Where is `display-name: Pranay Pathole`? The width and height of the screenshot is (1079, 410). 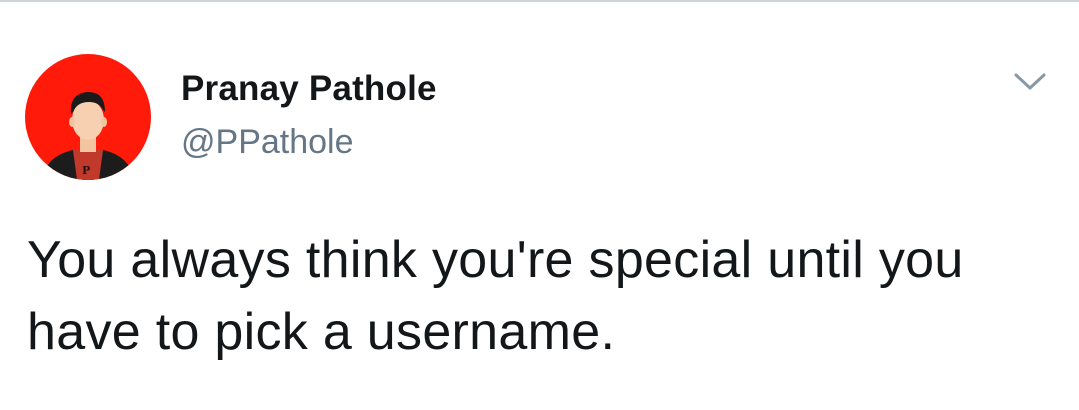
display-name: Pranay Pathole is located at coordinates (309, 89).